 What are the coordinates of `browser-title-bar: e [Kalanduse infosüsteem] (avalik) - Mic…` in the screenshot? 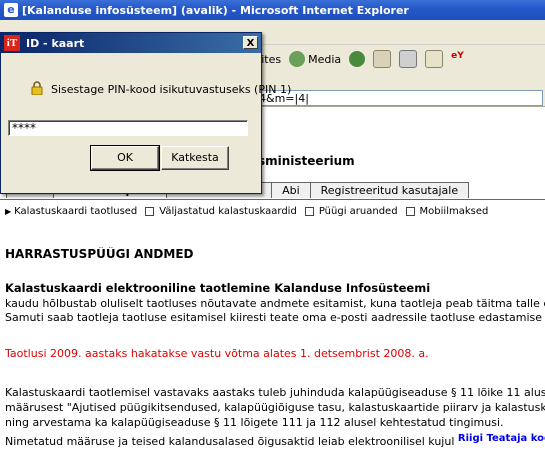 It's located at (272, 10).